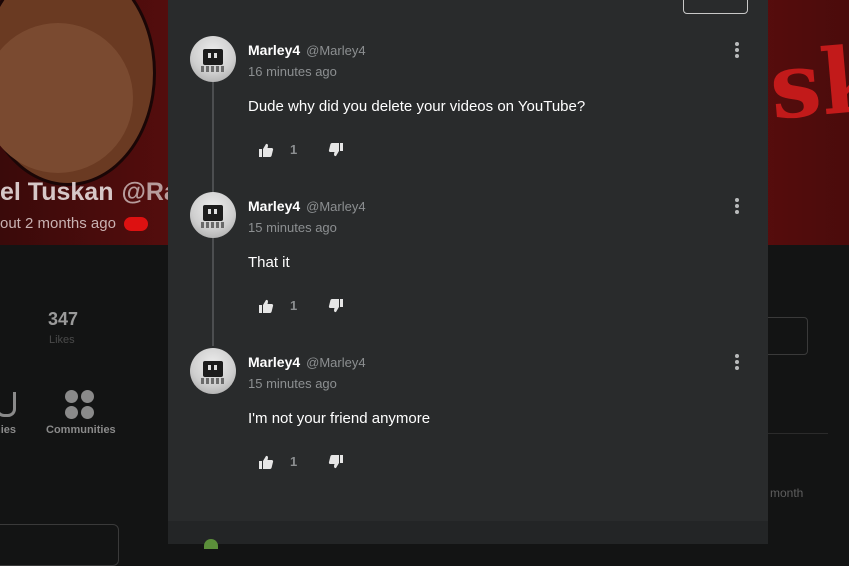 Image resolution: width=849 pixels, height=566 pixels. I want to click on current-user-avatar, so click(211, 544).